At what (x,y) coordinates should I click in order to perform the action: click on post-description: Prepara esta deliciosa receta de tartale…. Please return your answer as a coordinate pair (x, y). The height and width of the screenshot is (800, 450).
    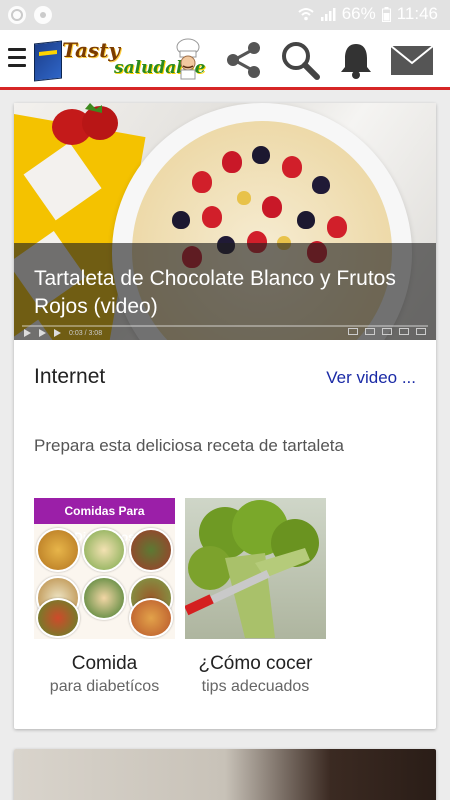
    Looking at the image, I should click on (189, 445).